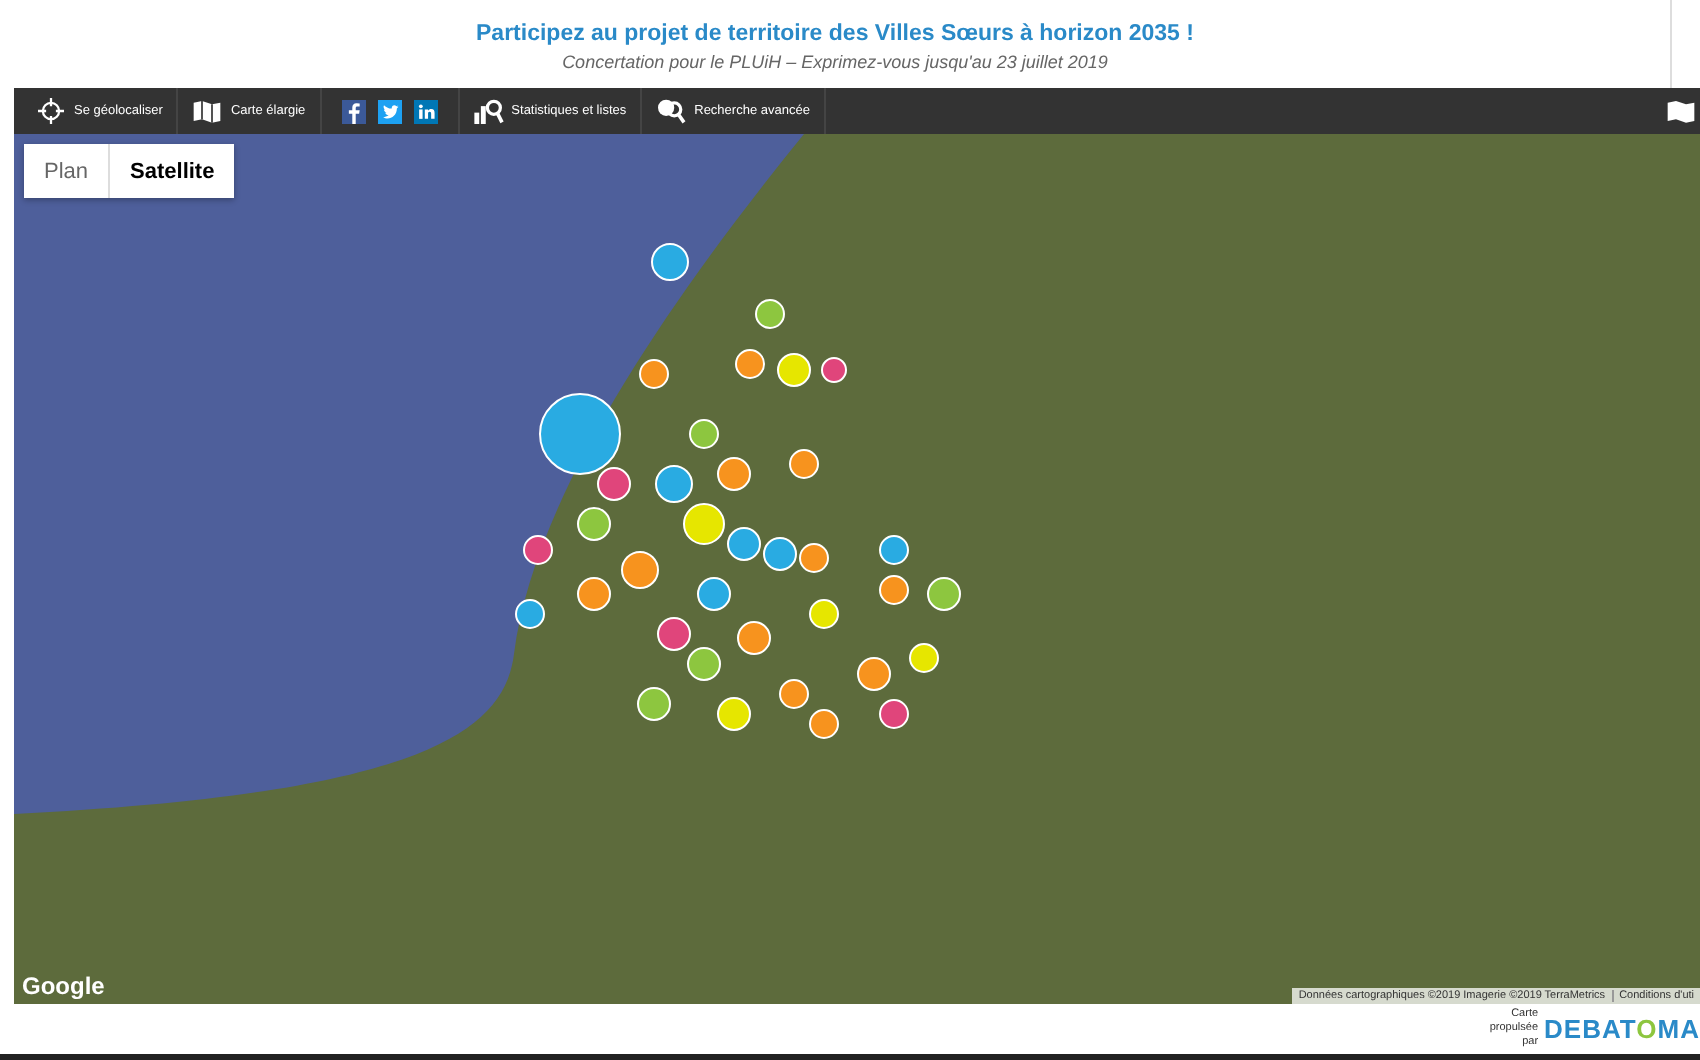 This screenshot has width=1700, height=1060. I want to click on linkedin-icon, so click(425, 111).